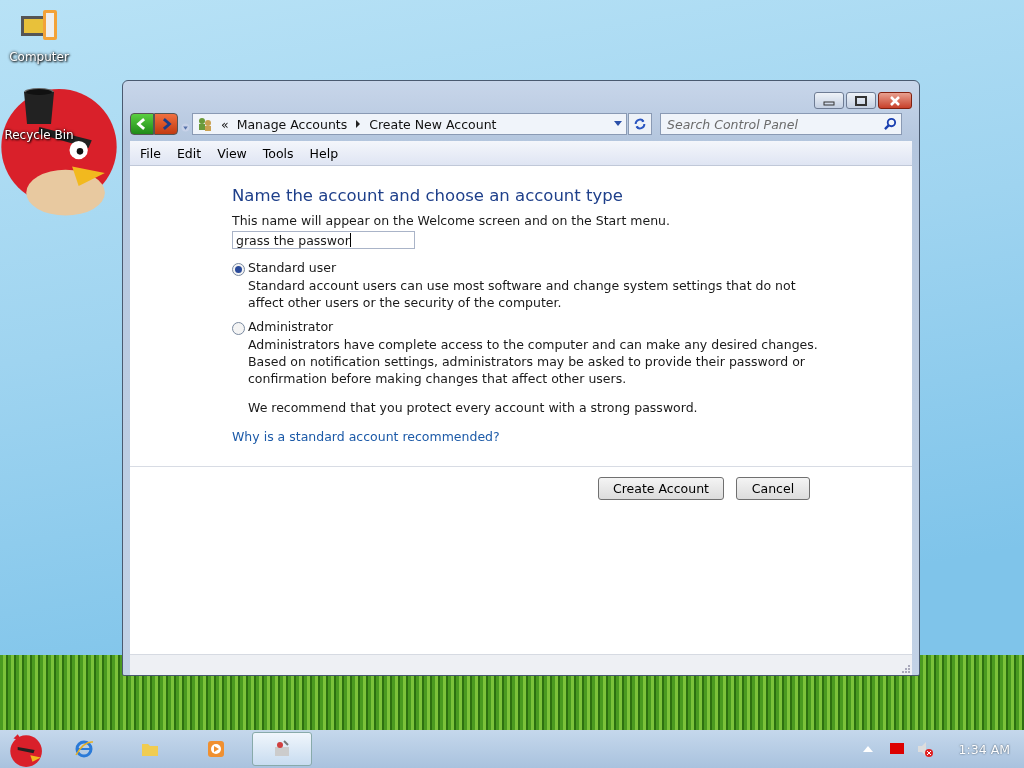 This screenshot has height=768, width=1024. Describe the element at coordinates (428, 195) in the screenshot. I see `page-heading: Name the account and choose an account type` at that location.